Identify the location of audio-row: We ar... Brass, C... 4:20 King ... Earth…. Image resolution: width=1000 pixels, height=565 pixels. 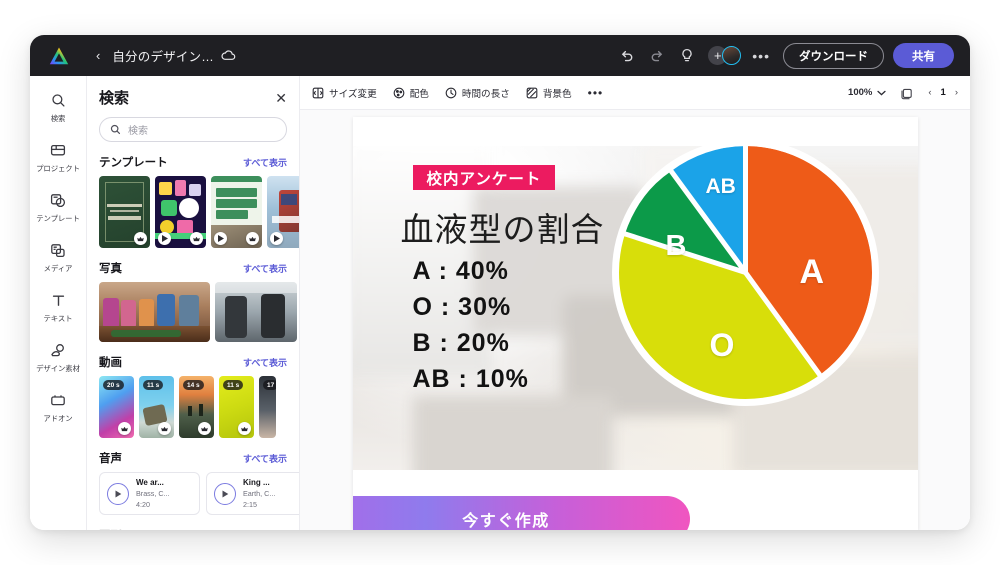
(199, 493).